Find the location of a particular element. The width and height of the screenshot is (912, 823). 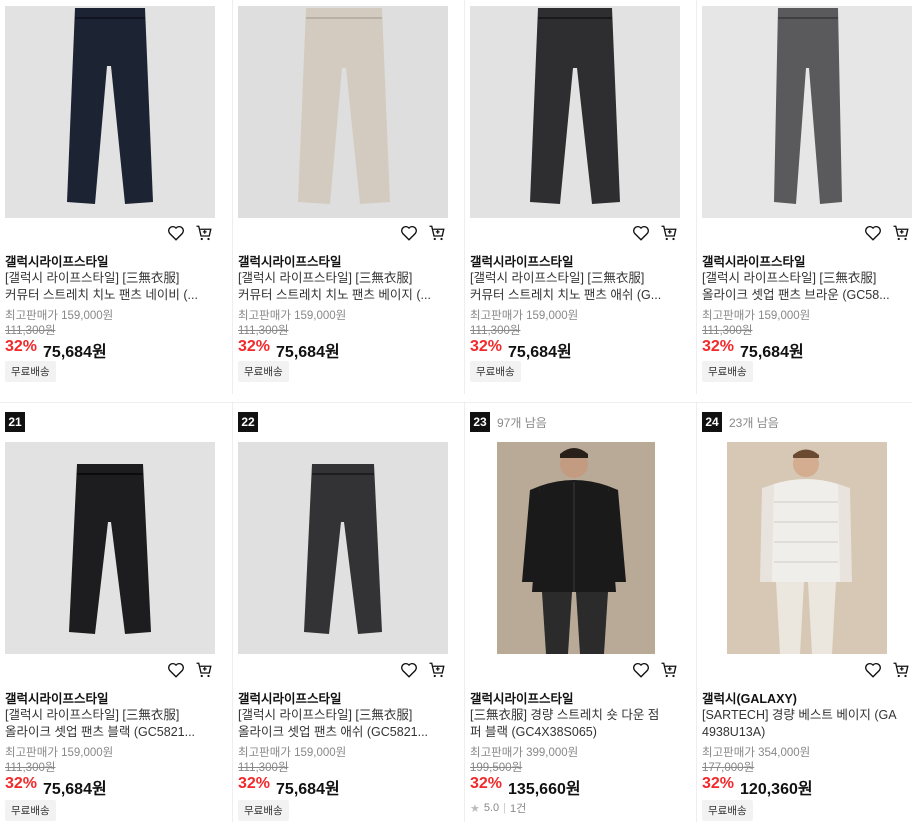

original-price: 199,500원 is located at coordinates (496, 768).